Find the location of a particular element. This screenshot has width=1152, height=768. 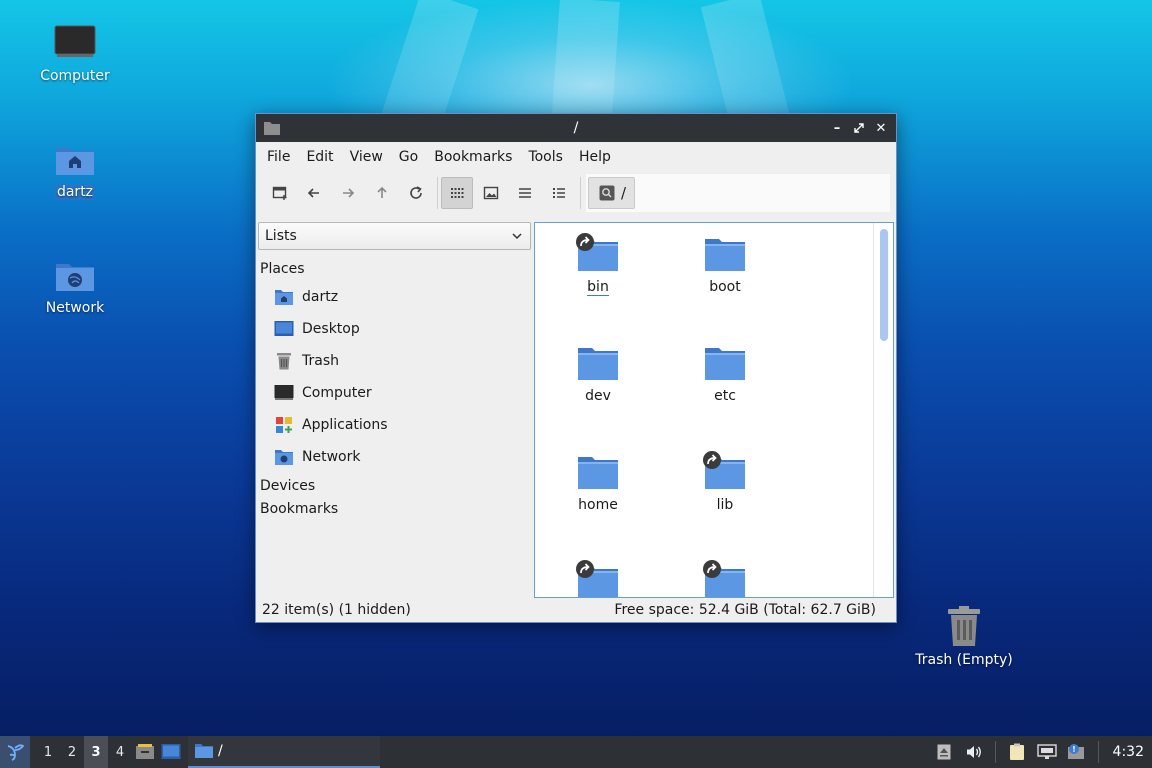

menu-help: Help is located at coordinates (595, 157).